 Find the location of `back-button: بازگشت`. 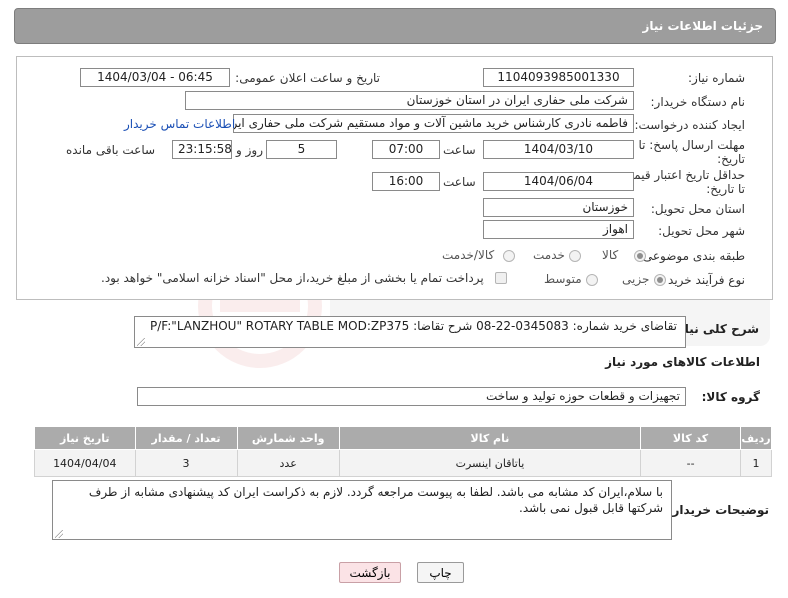

back-button: بازگشت is located at coordinates (370, 572).